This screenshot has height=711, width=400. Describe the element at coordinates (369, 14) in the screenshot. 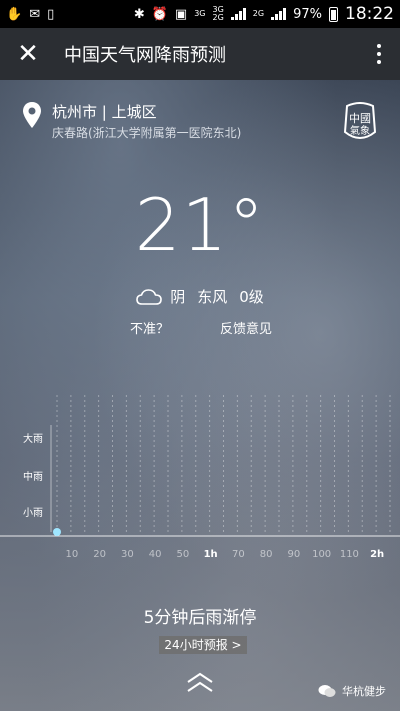

I see `clock: 18:22` at that location.